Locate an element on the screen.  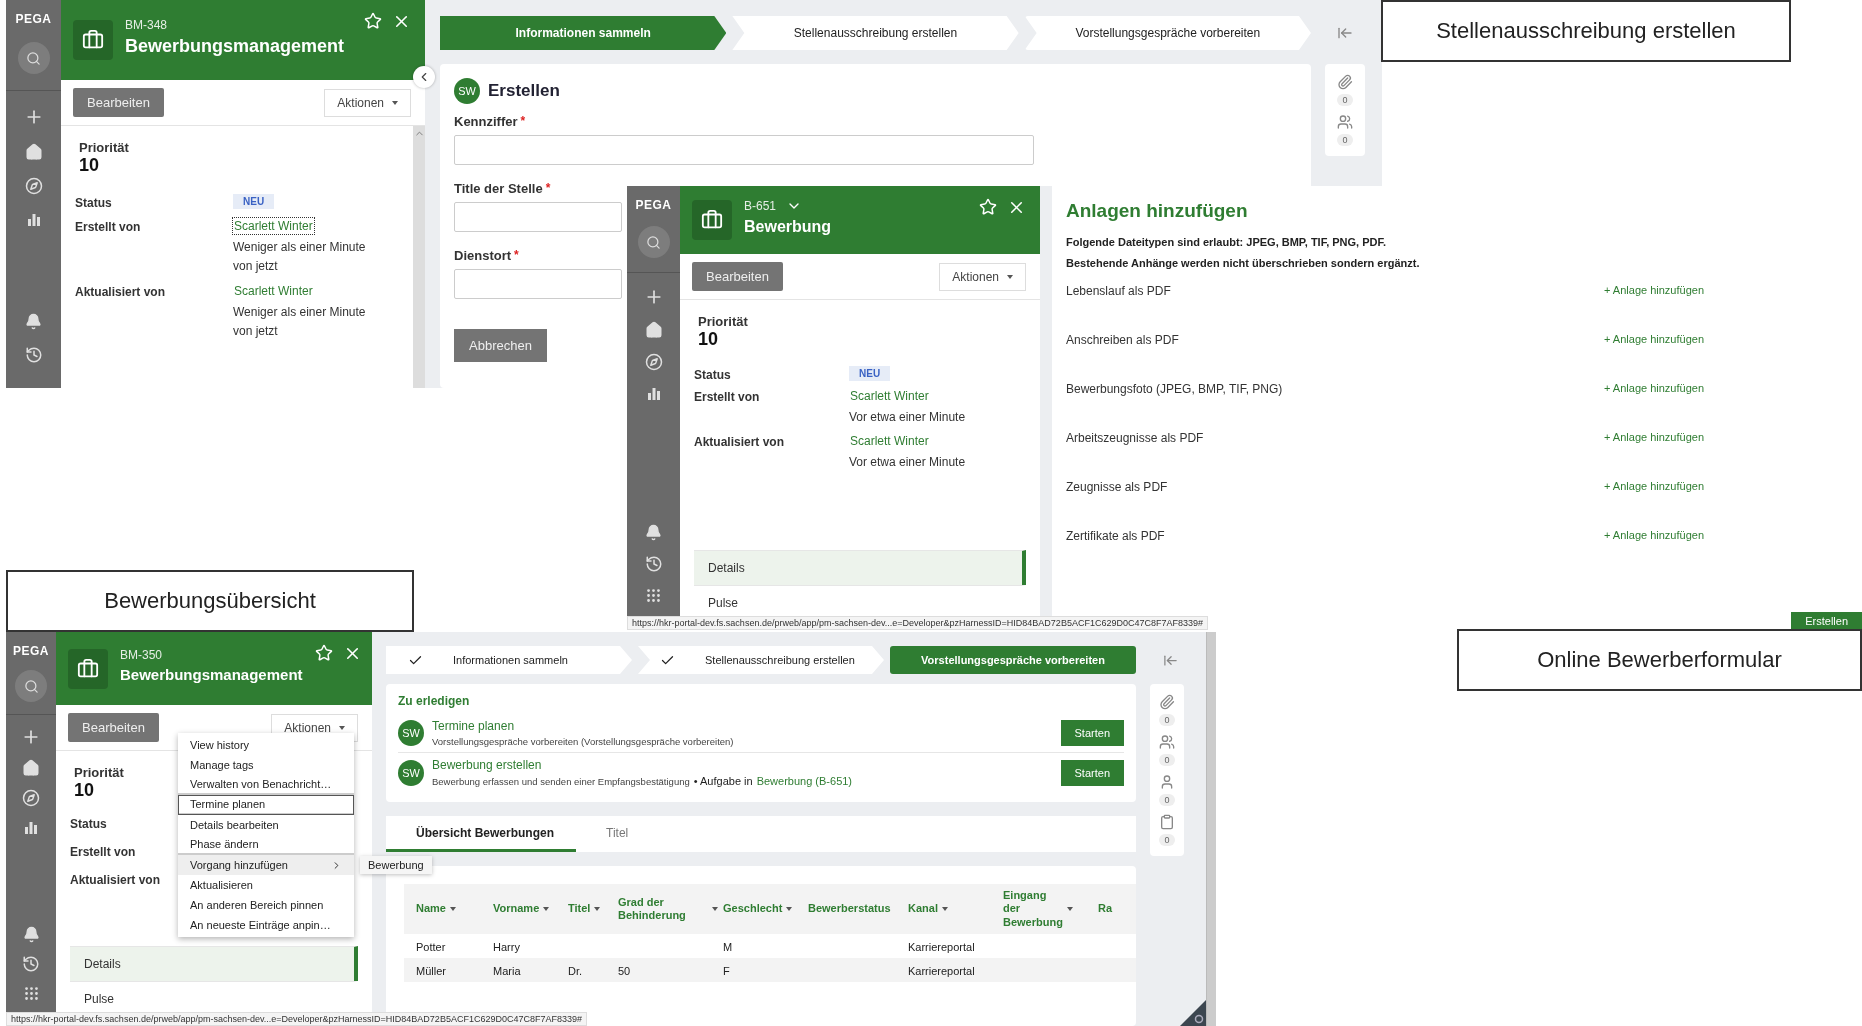
column-header: Name is located at coordinates (436, 909).